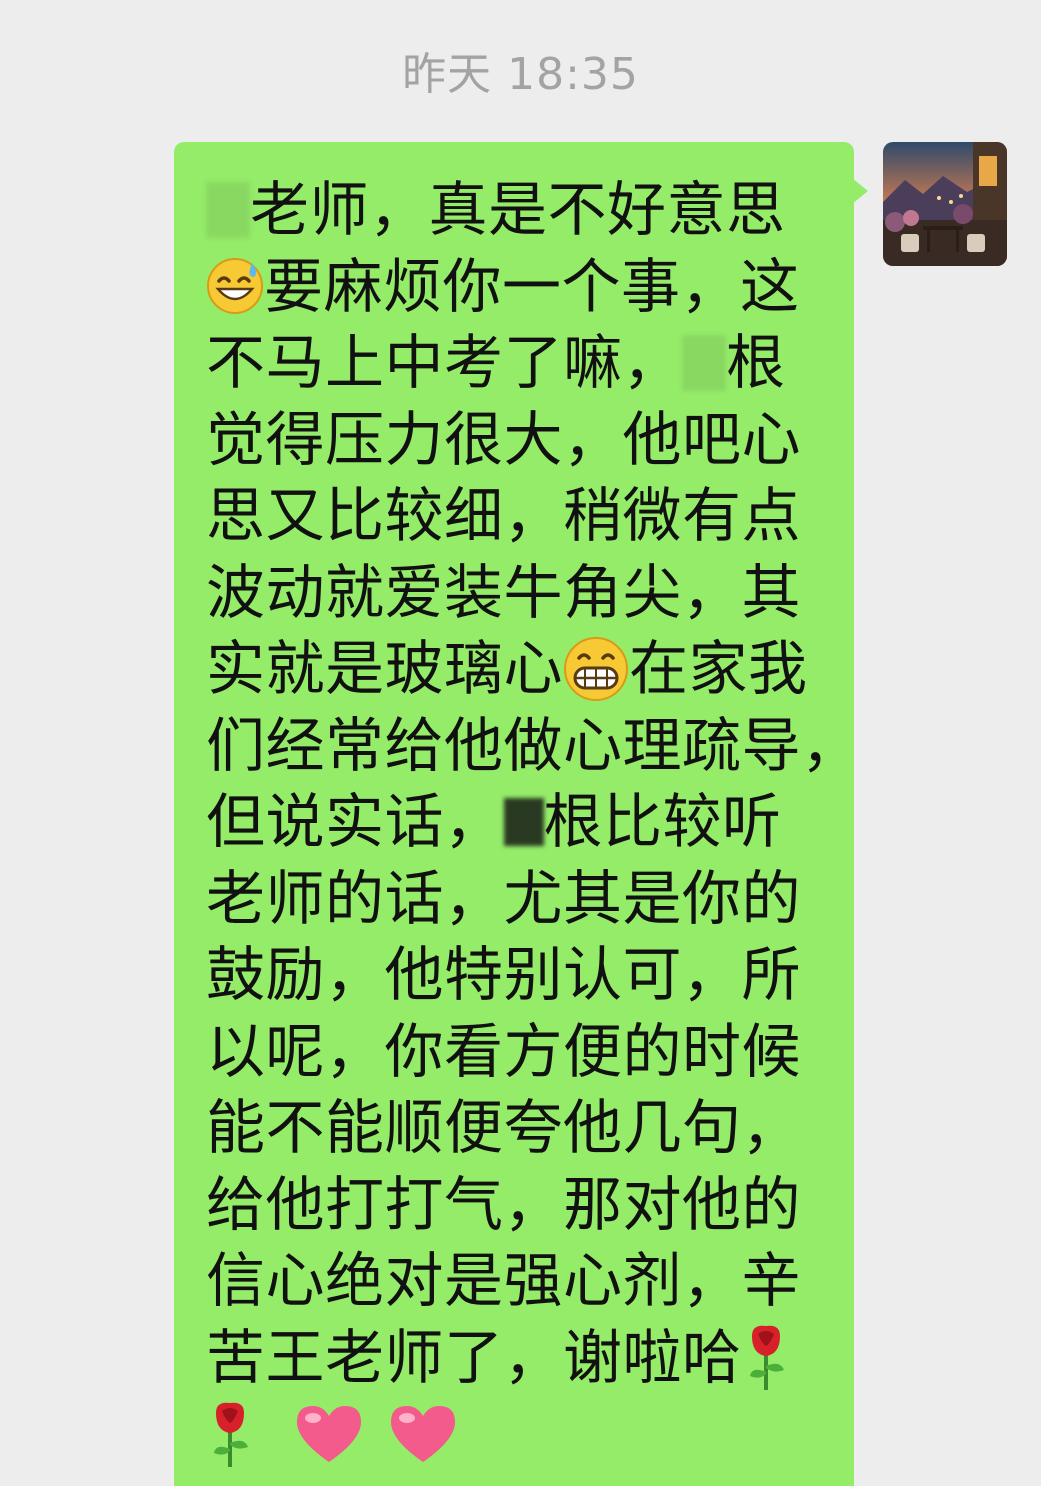  I want to click on message-line: 实就是玻璃心 在家我, so click(522, 669).